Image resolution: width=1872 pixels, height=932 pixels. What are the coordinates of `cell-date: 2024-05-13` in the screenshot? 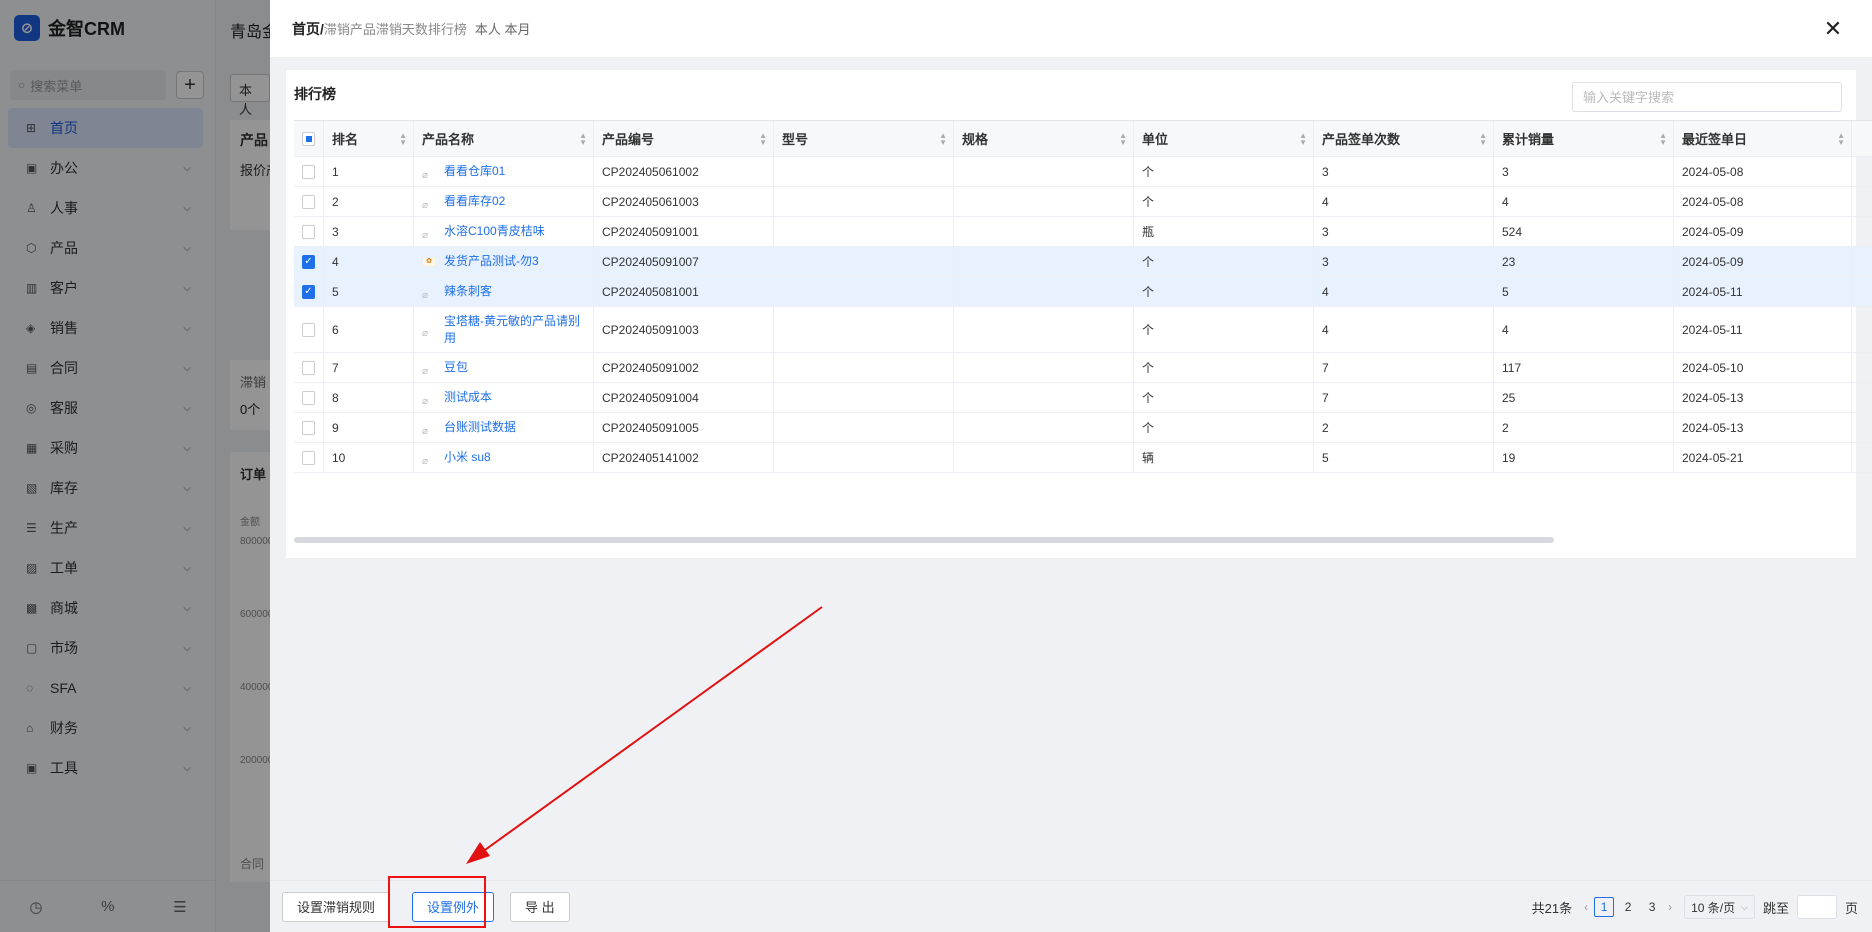 It's located at (1763, 427).